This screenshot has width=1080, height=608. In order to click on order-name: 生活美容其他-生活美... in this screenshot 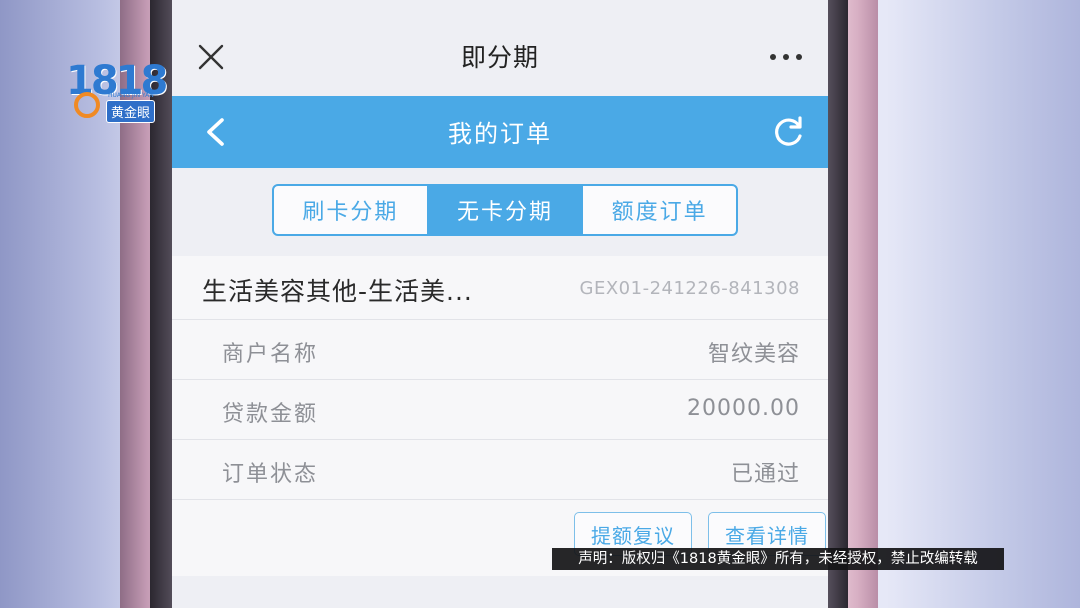, I will do `click(337, 291)`.